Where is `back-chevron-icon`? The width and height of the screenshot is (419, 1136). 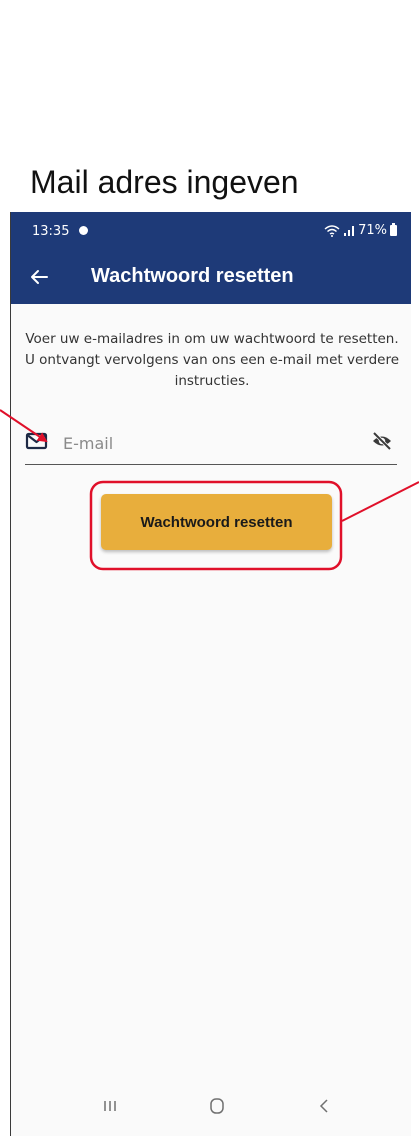
back-chevron-icon is located at coordinates (323, 1106).